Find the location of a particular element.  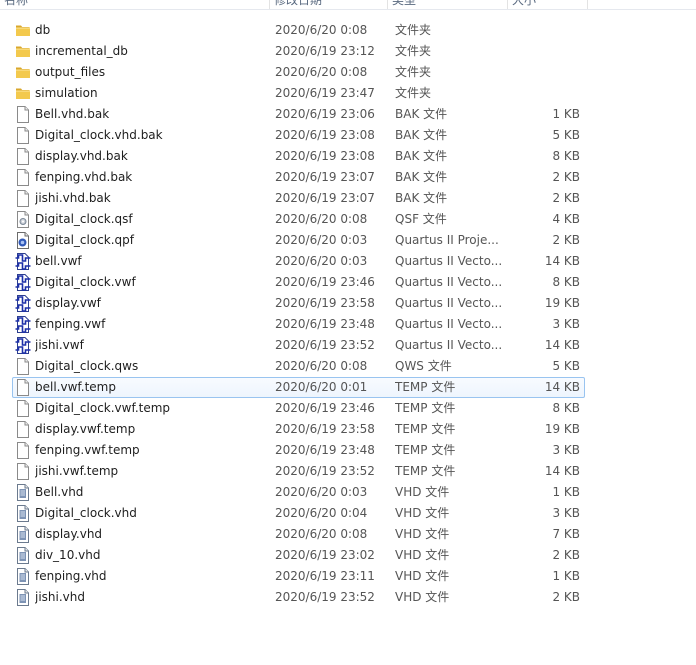

file-row: display.vhd.bak 2020/6/19 23:08 BAK 文件 8 KB is located at coordinates (348, 156).